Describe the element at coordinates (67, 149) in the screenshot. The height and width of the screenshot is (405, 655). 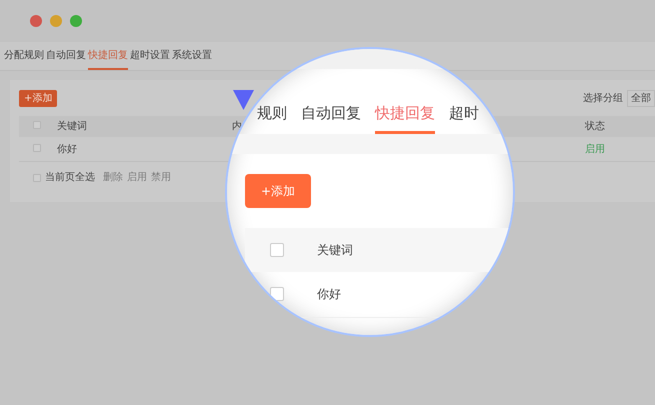
I see `table-cell: 你好` at that location.